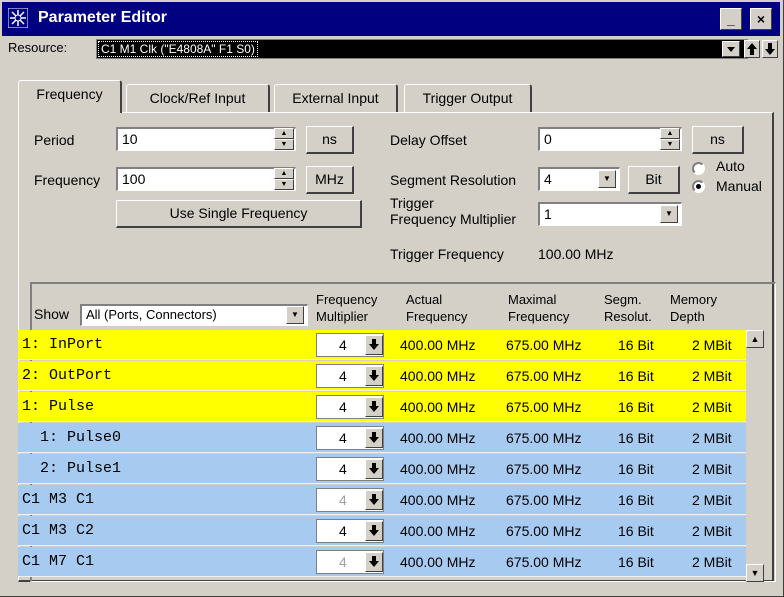  Describe the element at coordinates (755, 339) in the screenshot. I see `scroll-up-icon: ▲` at that location.